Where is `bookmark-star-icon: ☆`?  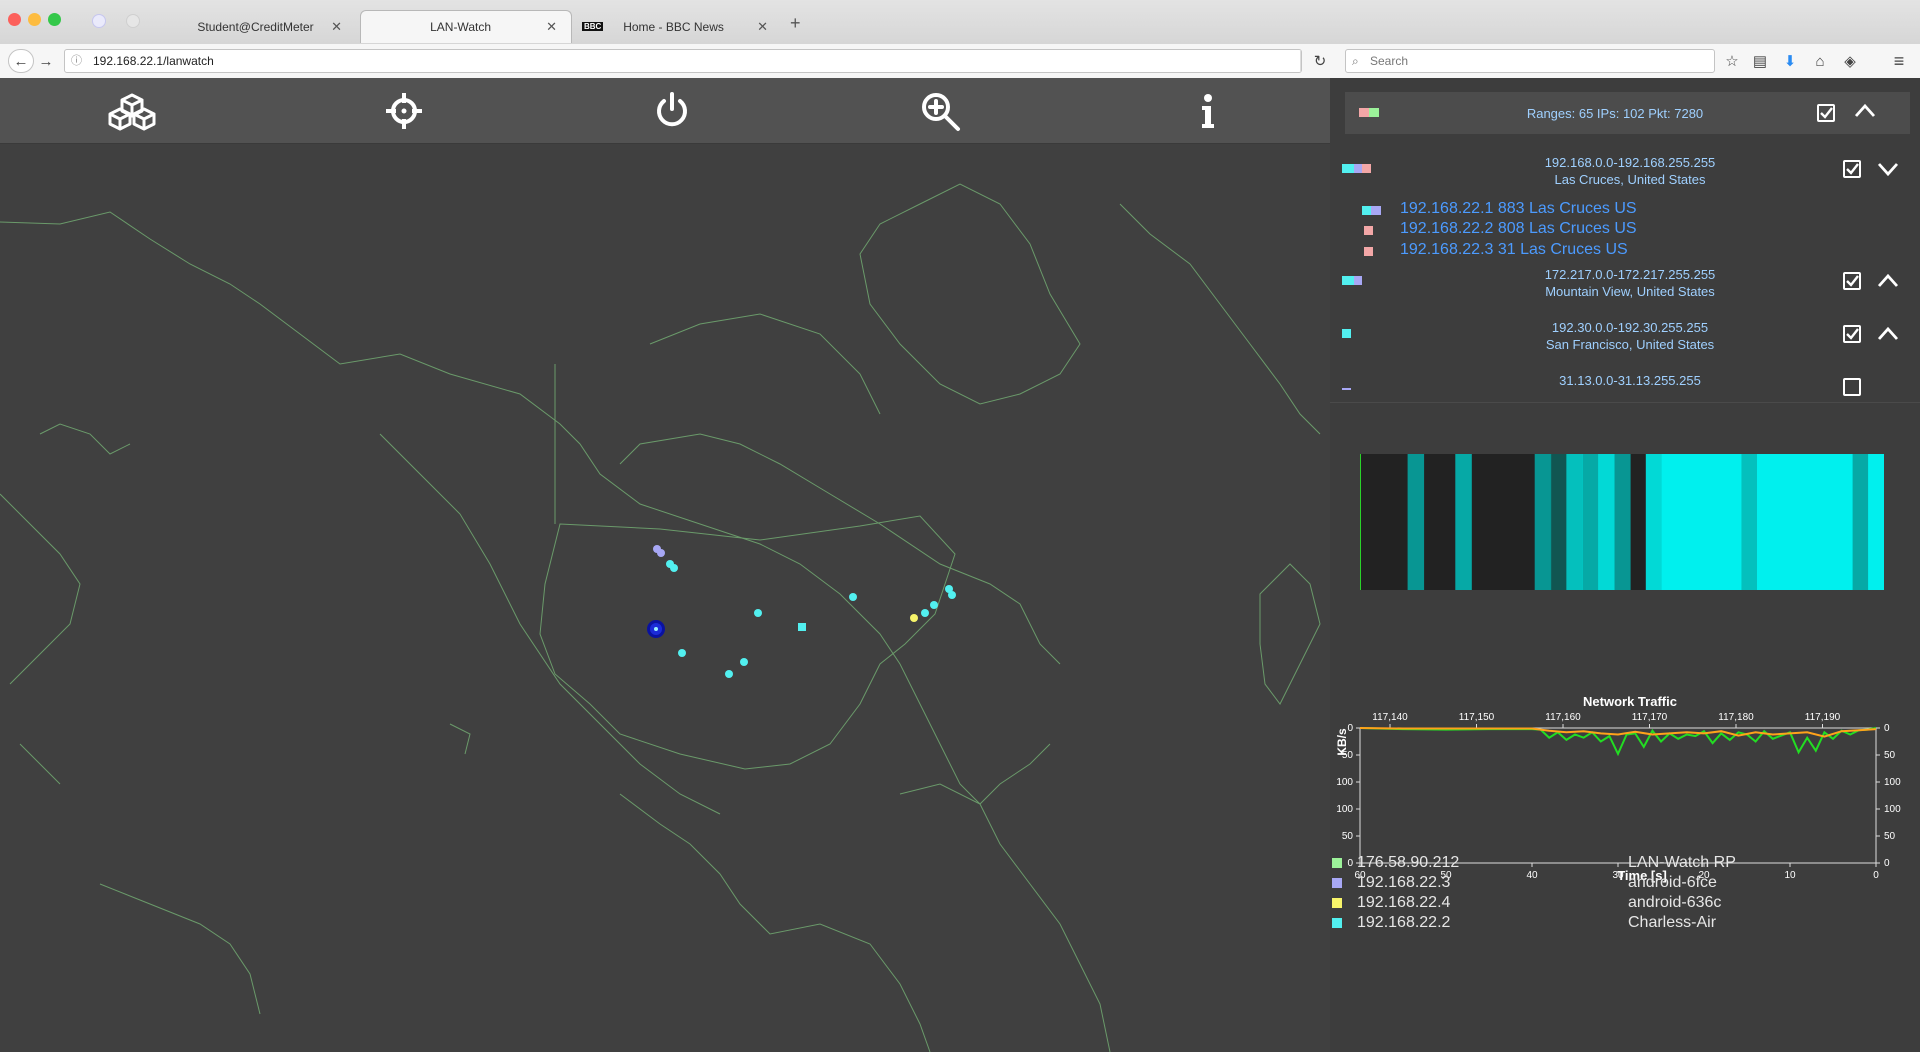 bookmark-star-icon: ☆ is located at coordinates (1732, 61).